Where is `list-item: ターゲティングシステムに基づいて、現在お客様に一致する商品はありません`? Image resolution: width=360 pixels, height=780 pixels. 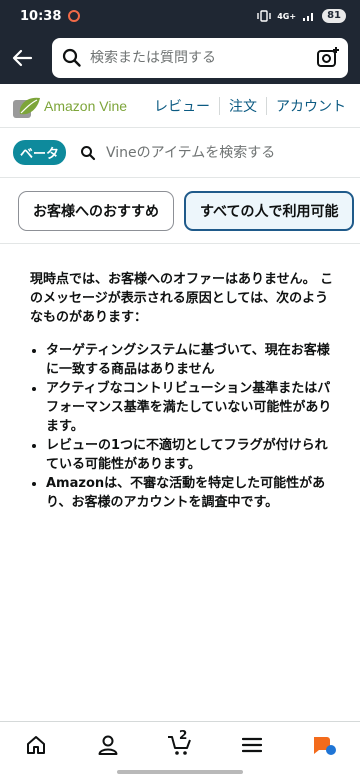 list-item: ターゲティングシステムに基づいて、現在お客様に一致する商品はありません is located at coordinates (190, 360).